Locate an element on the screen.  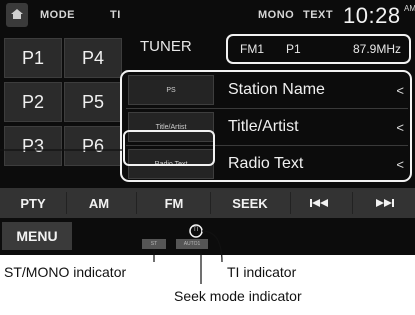
st-mono-callout: ST/MONO indicator is located at coordinates (65, 272).